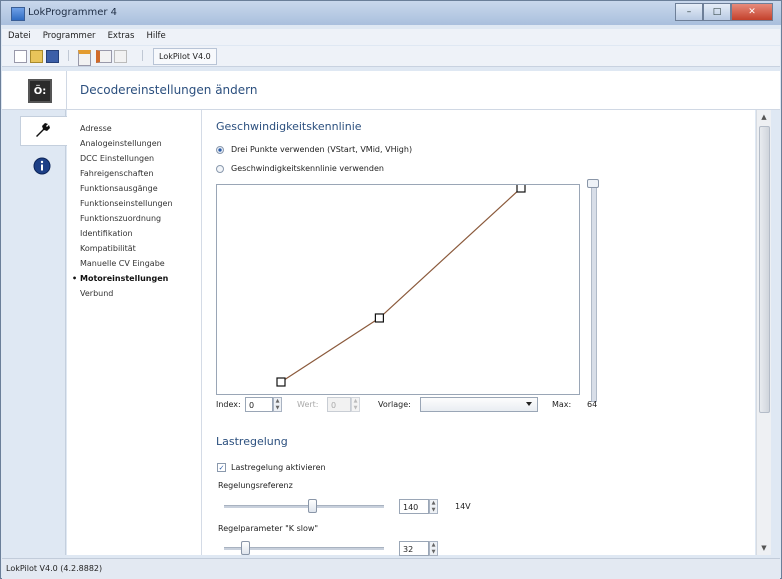  I want to click on index-stepper: ▲ ▼, so click(277, 404).